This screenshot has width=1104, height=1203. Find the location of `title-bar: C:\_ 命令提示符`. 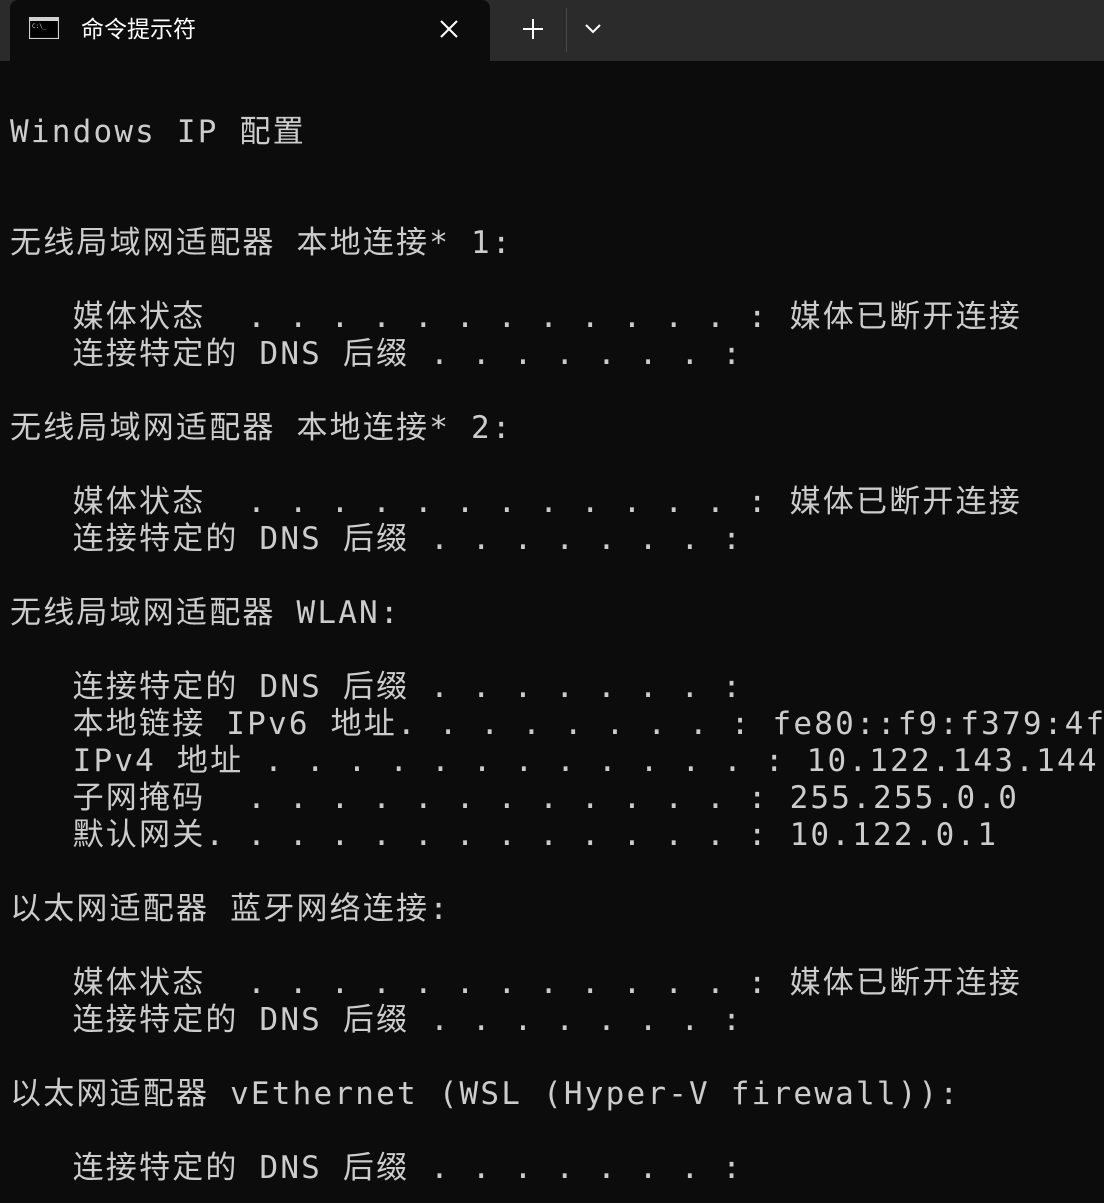

title-bar: C:\_ 命令提示符 is located at coordinates (552, 30).